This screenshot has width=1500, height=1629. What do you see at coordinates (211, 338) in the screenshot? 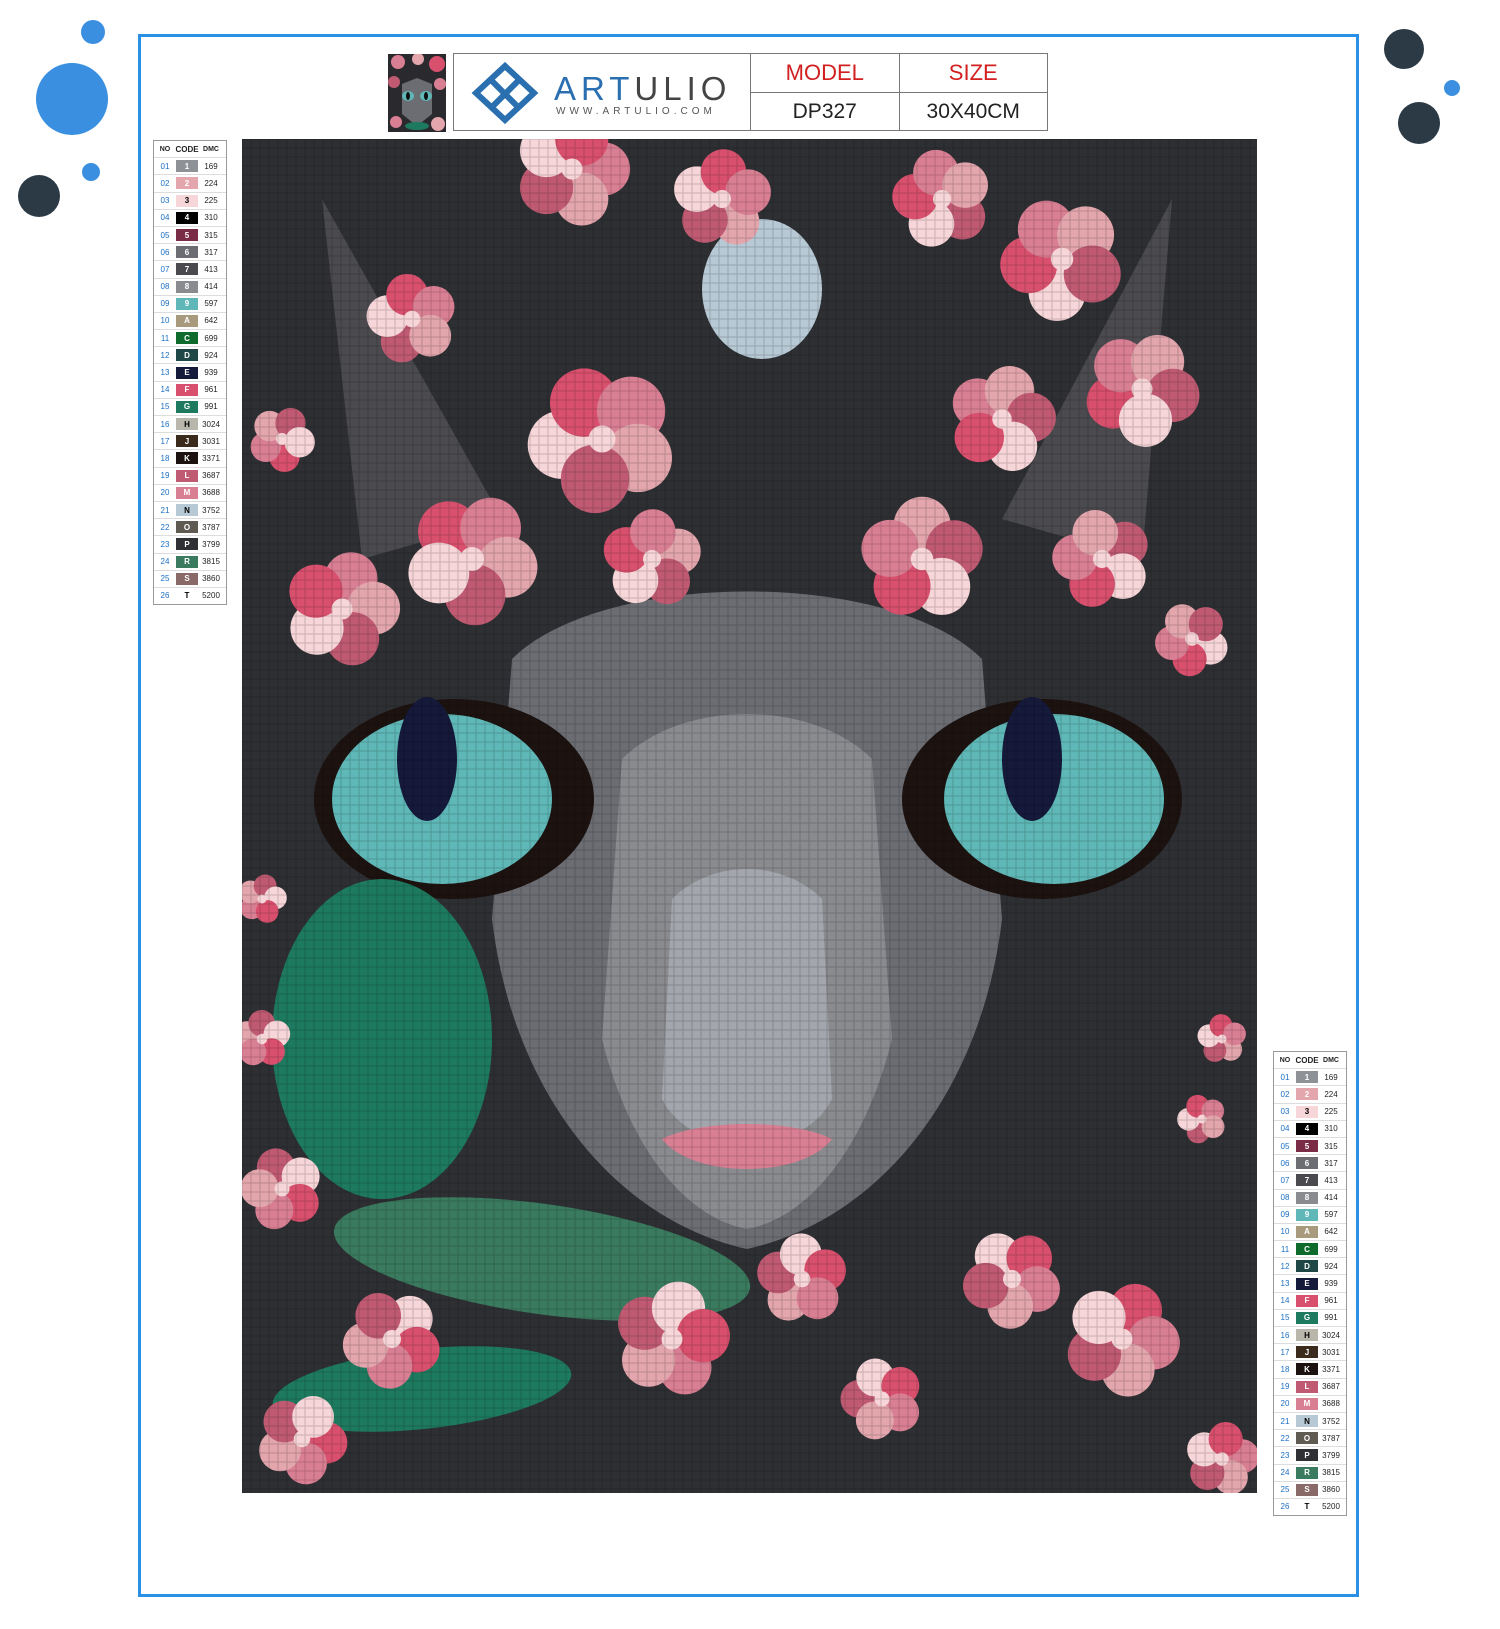
I see `legend-dmc: 699` at bounding box center [211, 338].